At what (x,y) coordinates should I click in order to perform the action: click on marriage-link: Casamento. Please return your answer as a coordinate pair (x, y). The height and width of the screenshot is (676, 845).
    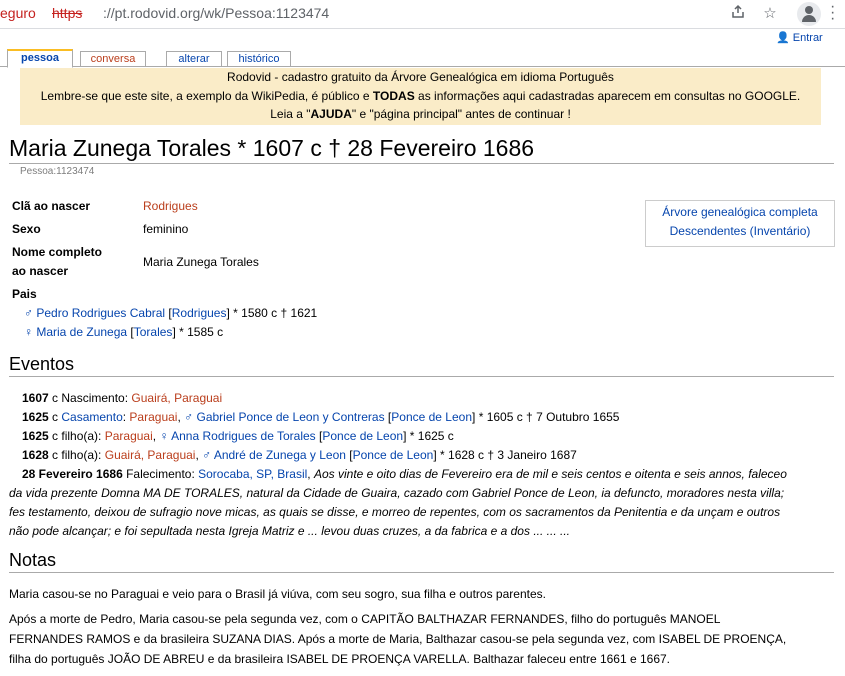
    Looking at the image, I should click on (91, 417).